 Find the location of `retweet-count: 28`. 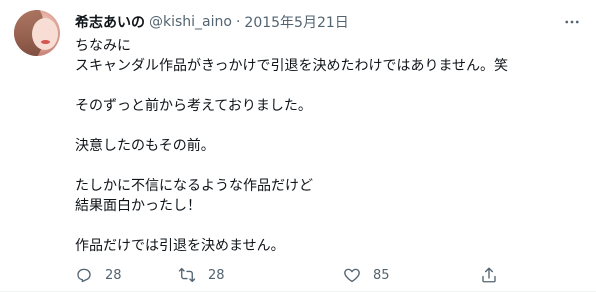

retweet-count: 28 is located at coordinates (216, 275).